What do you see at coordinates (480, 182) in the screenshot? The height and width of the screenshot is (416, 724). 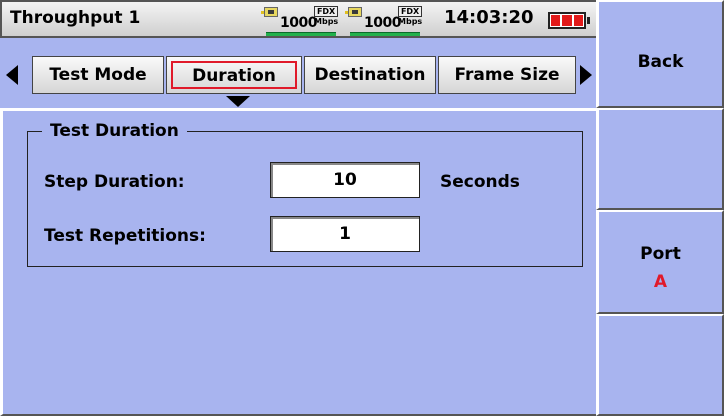 I see `step-duration-unit: Seconds` at bounding box center [480, 182].